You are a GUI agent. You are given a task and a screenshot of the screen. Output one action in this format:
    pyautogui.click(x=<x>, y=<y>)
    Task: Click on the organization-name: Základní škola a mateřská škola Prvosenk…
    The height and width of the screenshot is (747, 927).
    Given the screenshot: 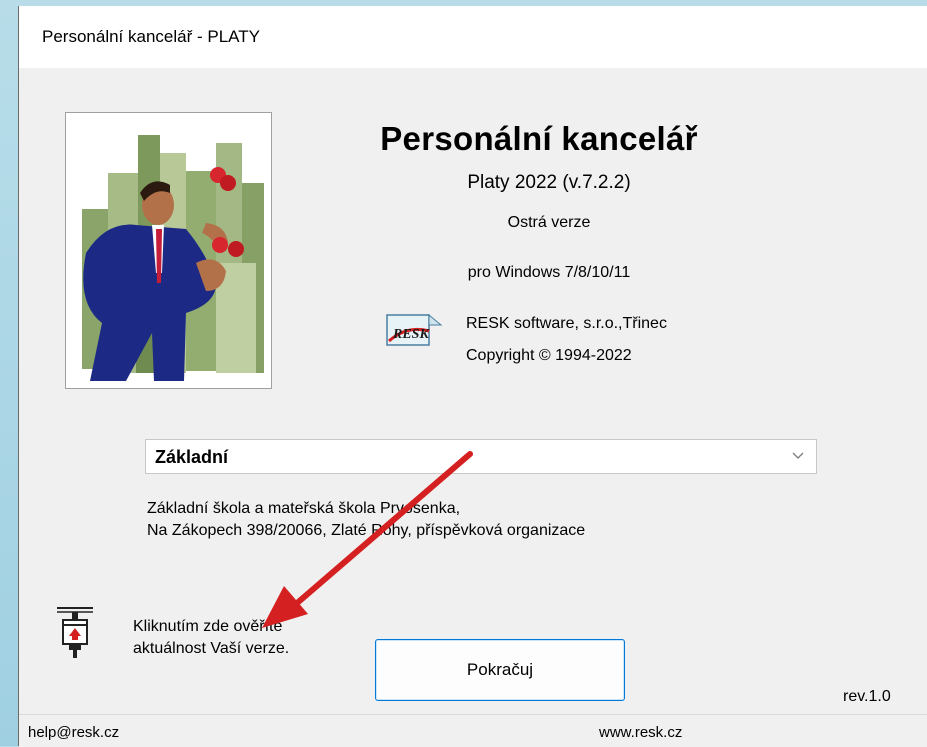 What is the action you would take?
    pyautogui.click(x=304, y=508)
    